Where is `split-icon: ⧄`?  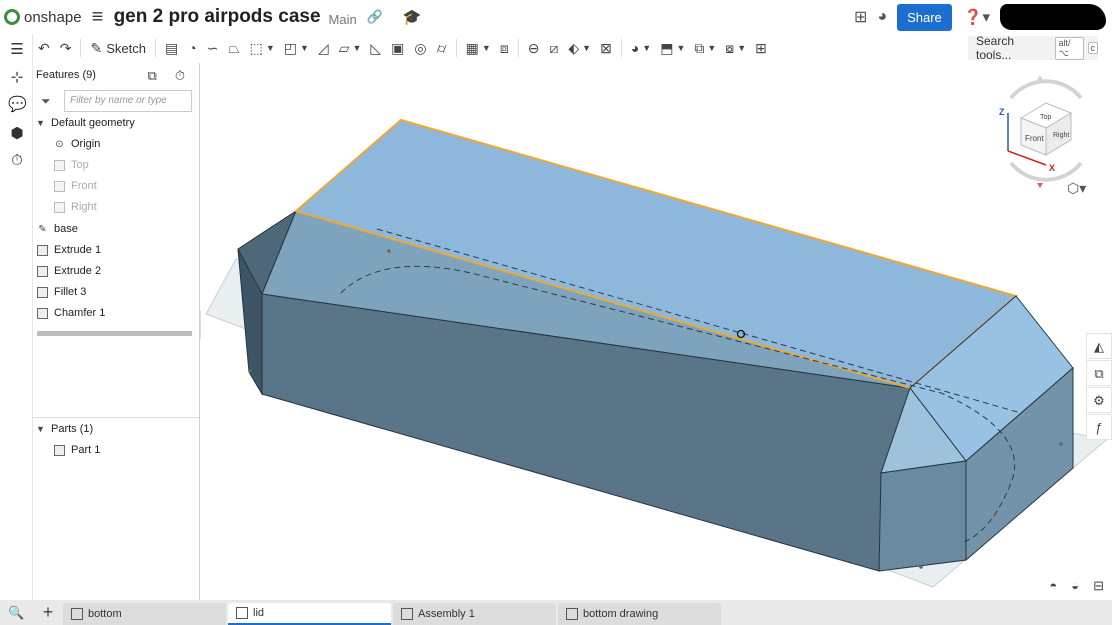 split-icon: ⧄ is located at coordinates (553, 48).